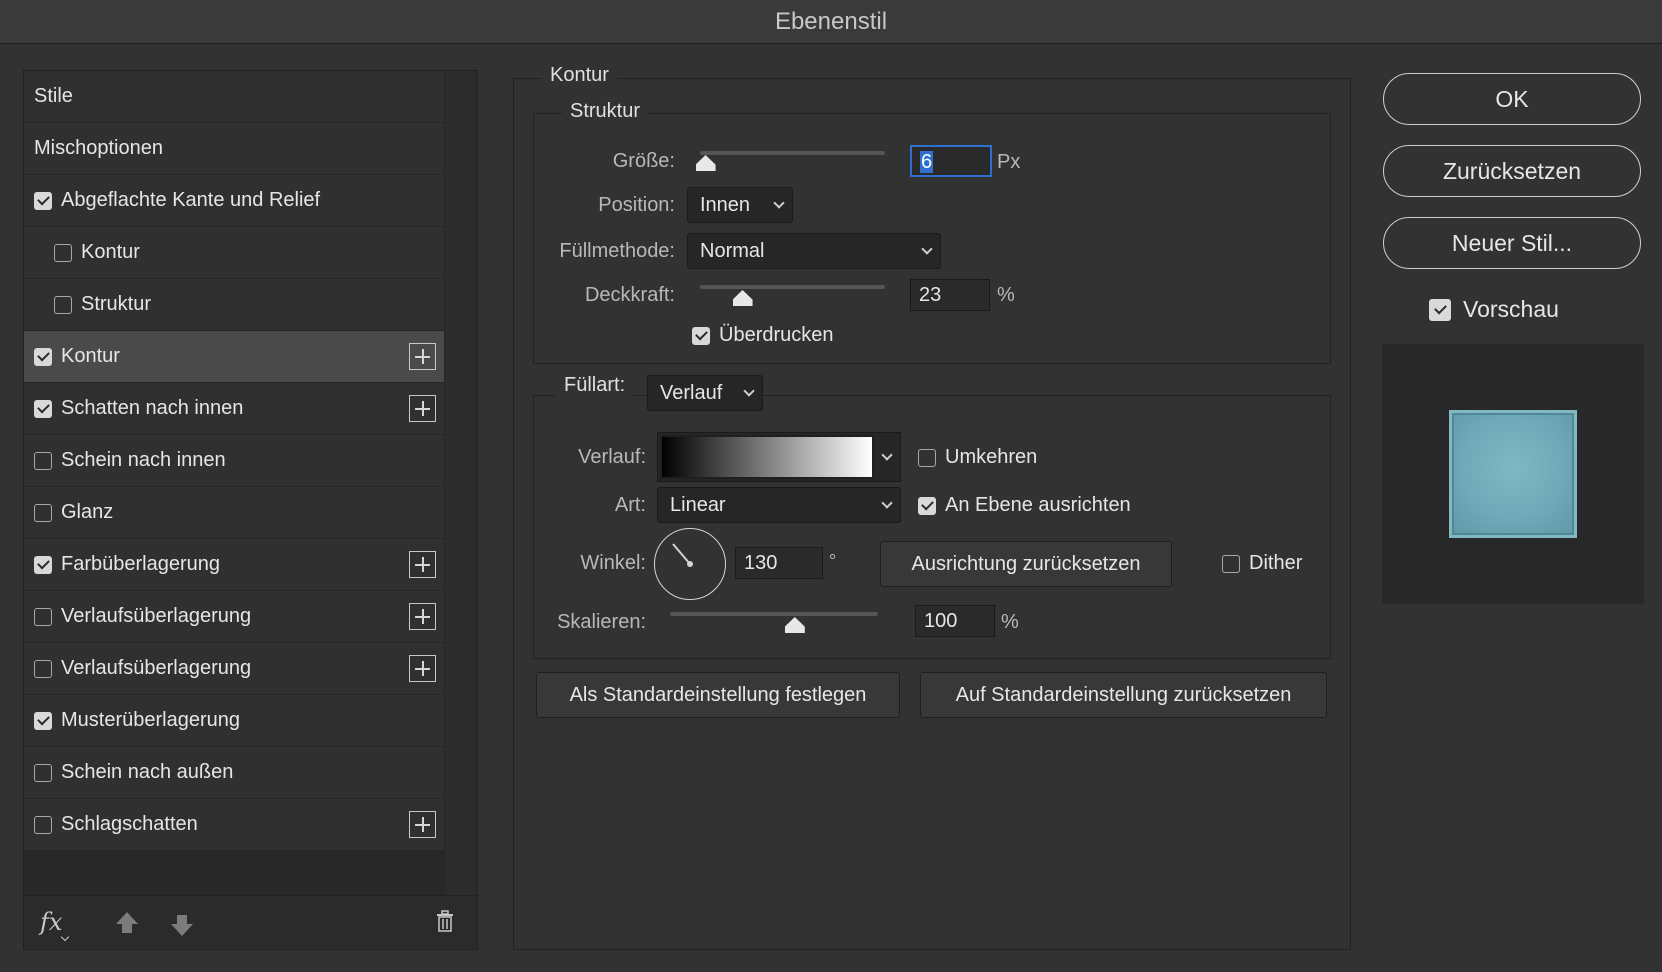  Describe the element at coordinates (1026, 564) in the screenshot. I see `ausrichtung-zuruecksetzen-button: Ausrichtung zurücksetzen` at that location.